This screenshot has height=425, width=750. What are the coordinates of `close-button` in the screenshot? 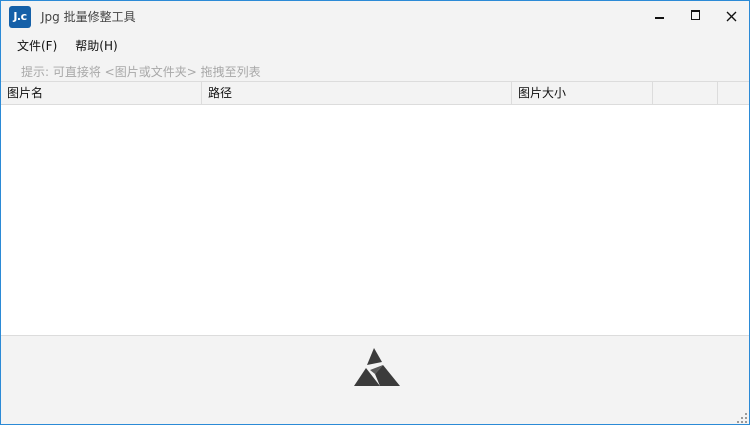 It's located at (731, 16).